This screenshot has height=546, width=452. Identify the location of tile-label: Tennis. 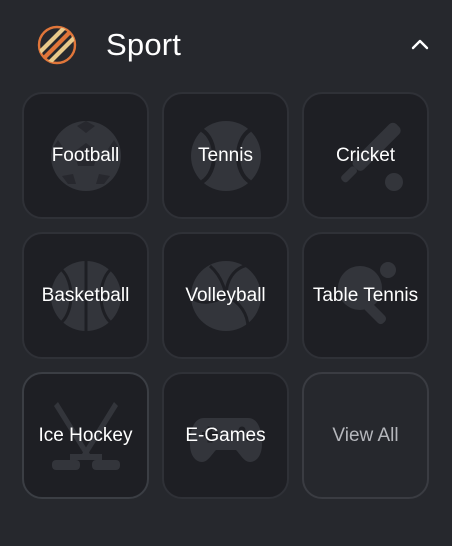
(225, 155).